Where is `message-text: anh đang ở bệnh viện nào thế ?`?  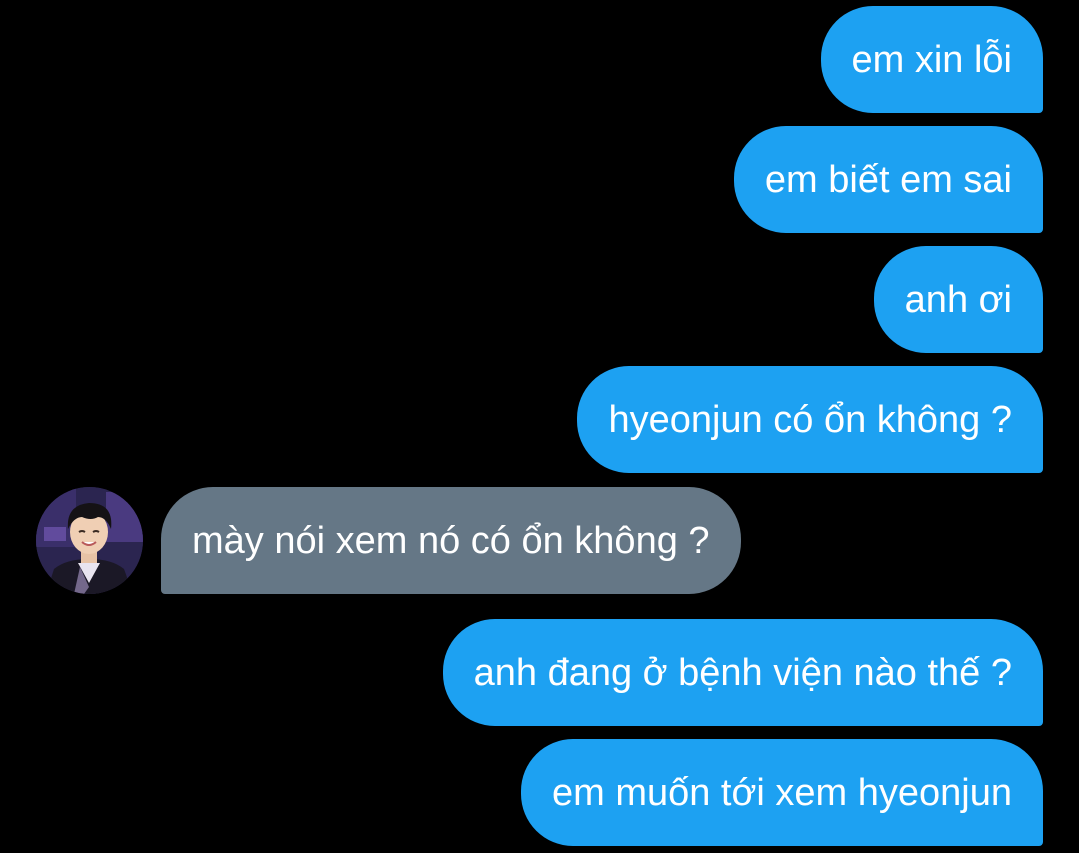 message-text: anh đang ở bệnh viện nào thế ? is located at coordinates (742, 672).